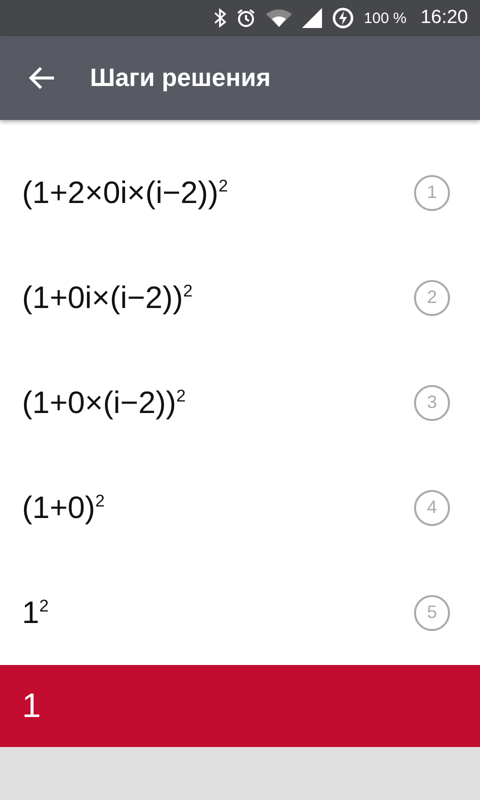 The width and height of the screenshot is (480, 800). What do you see at coordinates (180, 78) in the screenshot?
I see `screen-title: Шаги решения` at bounding box center [180, 78].